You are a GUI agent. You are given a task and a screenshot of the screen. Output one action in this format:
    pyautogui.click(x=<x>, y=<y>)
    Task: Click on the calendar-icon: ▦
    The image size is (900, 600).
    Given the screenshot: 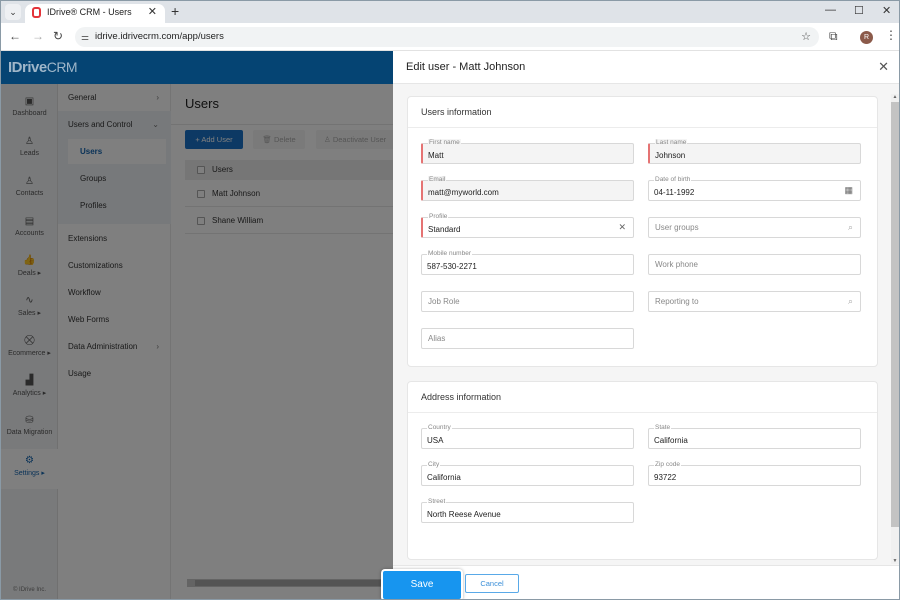 What is the action you would take?
    pyautogui.click(x=848, y=190)
    